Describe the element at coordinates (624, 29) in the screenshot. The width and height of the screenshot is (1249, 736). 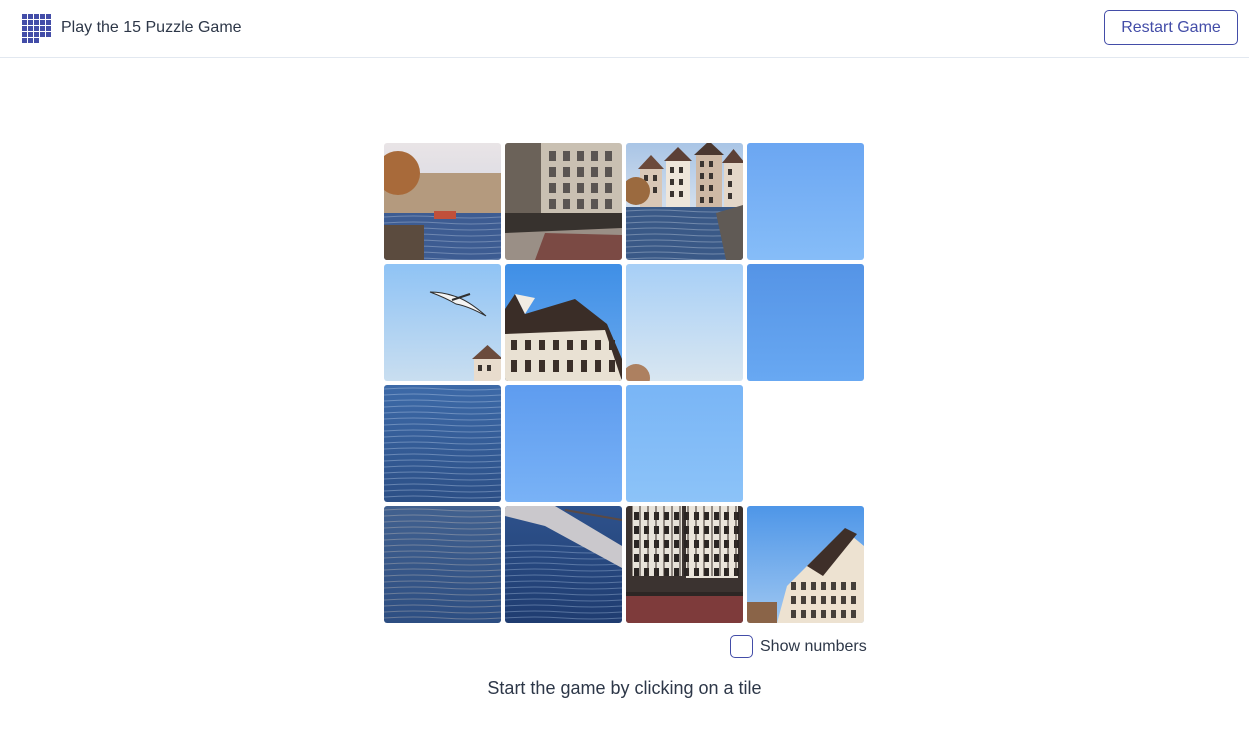
I see `app-header: Play the 15 Puzzle Game Restart Game` at that location.